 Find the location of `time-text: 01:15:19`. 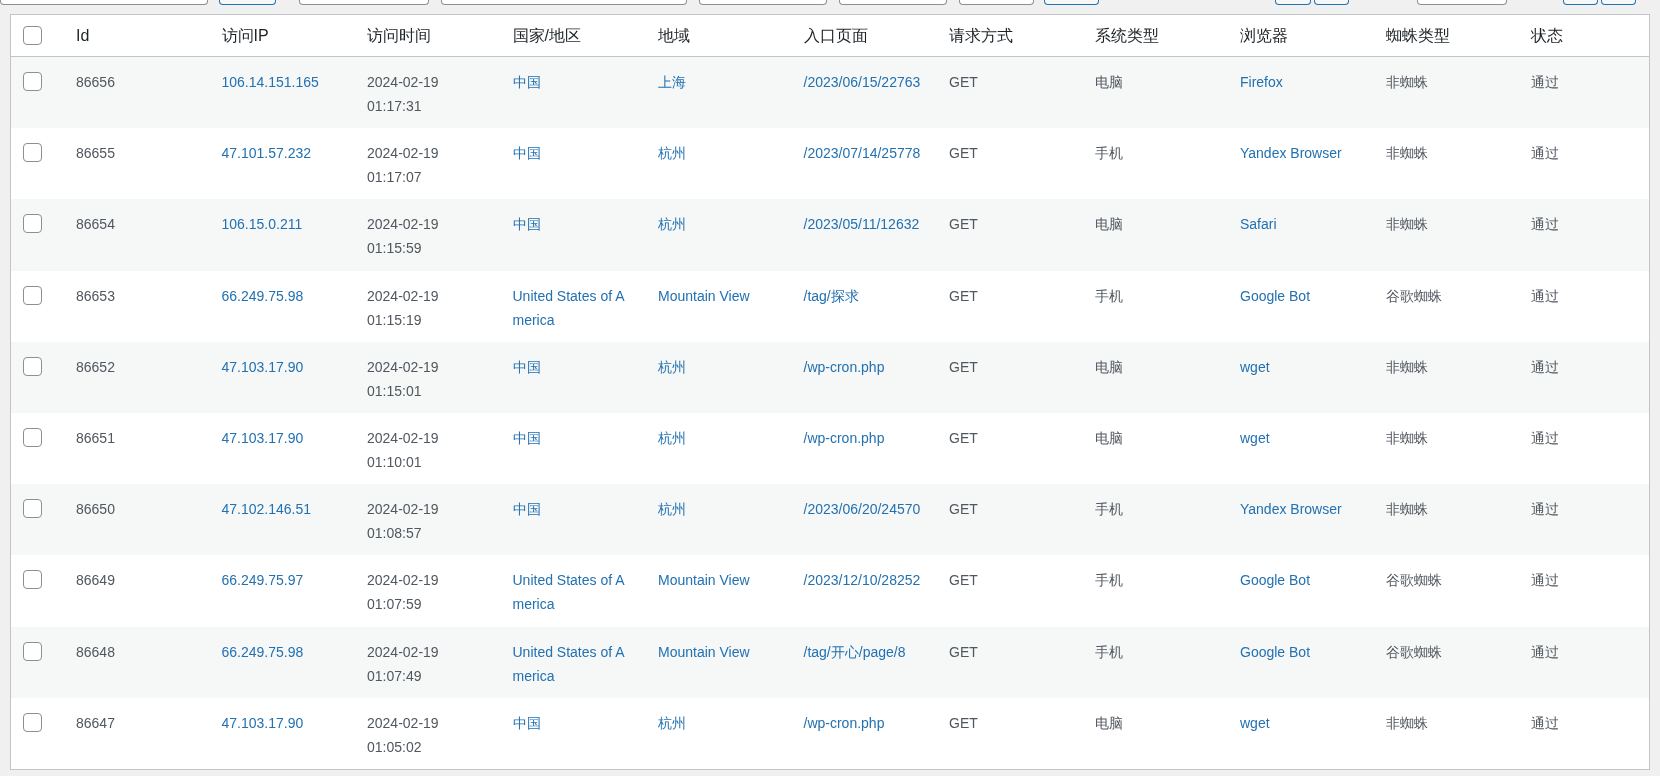

time-text: 01:15:19 is located at coordinates (395, 320).